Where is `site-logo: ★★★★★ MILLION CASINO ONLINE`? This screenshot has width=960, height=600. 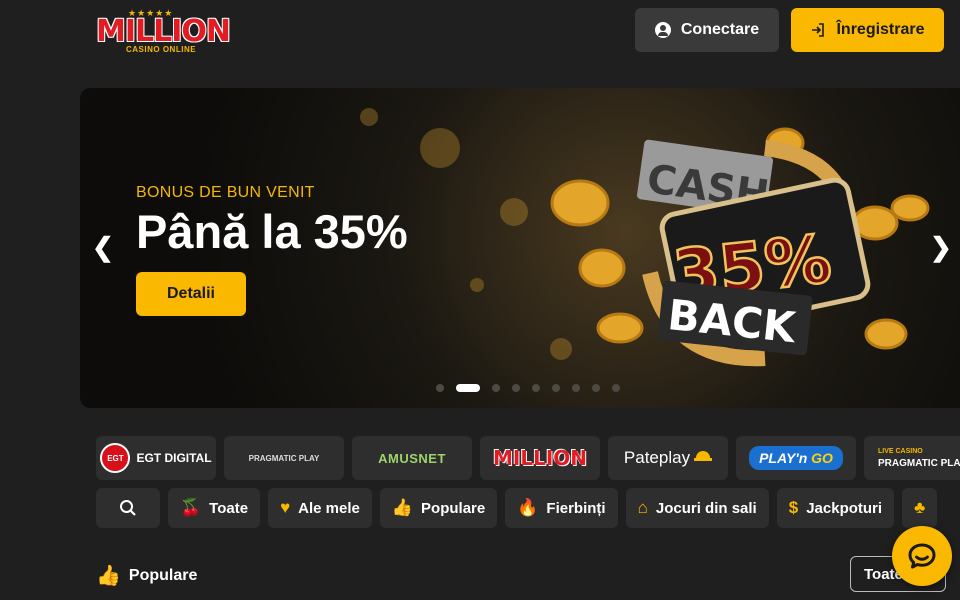
site-logo: ★★★★★ MILLION CASINO ONLINE is located at coordinates (163, 31).